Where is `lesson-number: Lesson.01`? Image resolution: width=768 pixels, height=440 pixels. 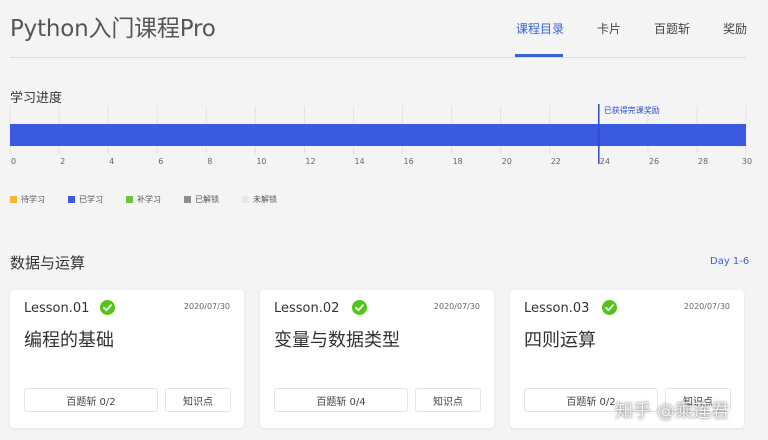 lesson-number: Lesson.01 is located at coordinates (57, 308).